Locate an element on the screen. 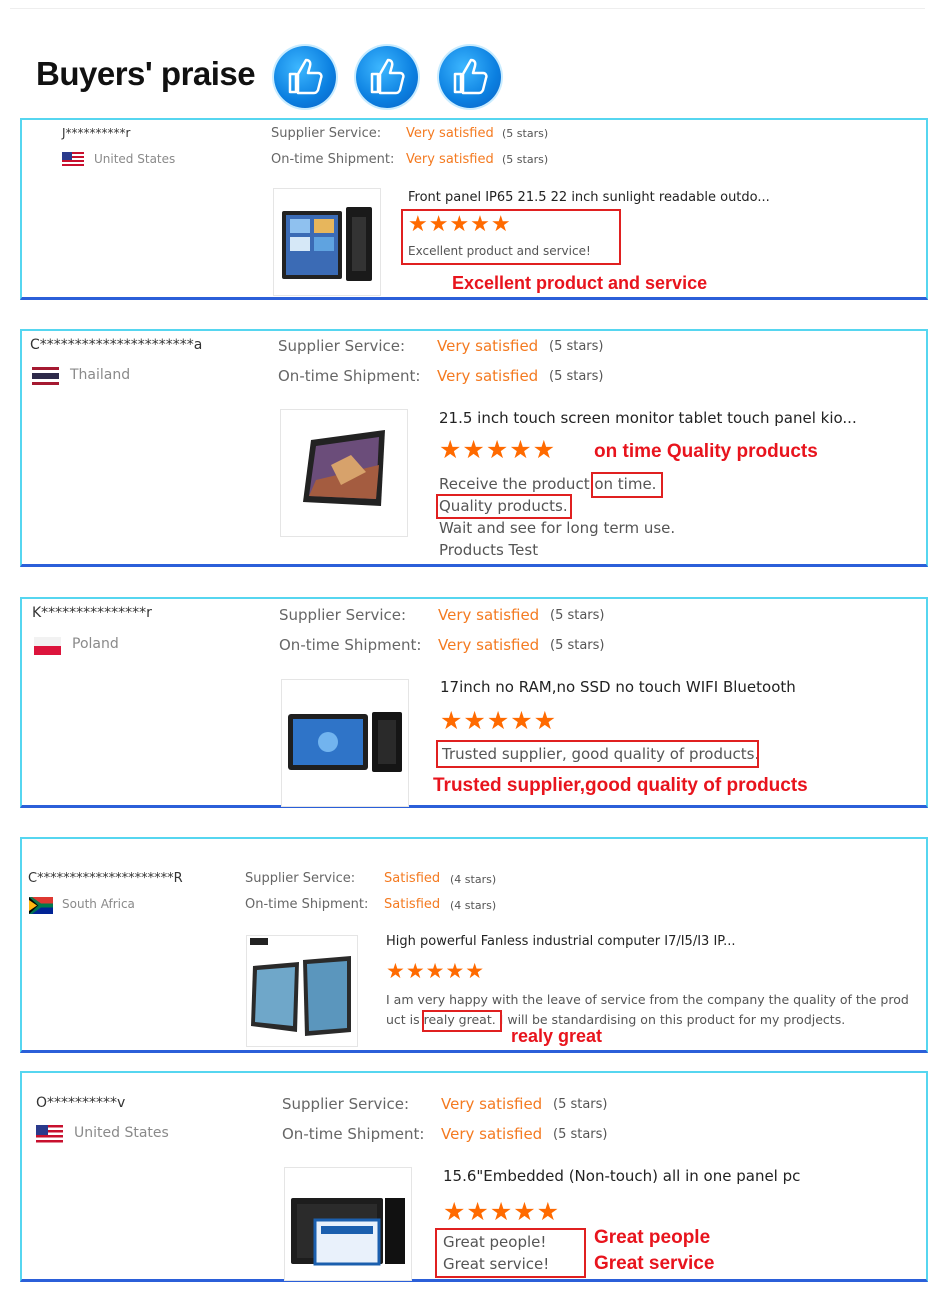 The width and height of the screenshot is (932, 1310). buyer-name: K***************r is located at coordinates (92, 613).